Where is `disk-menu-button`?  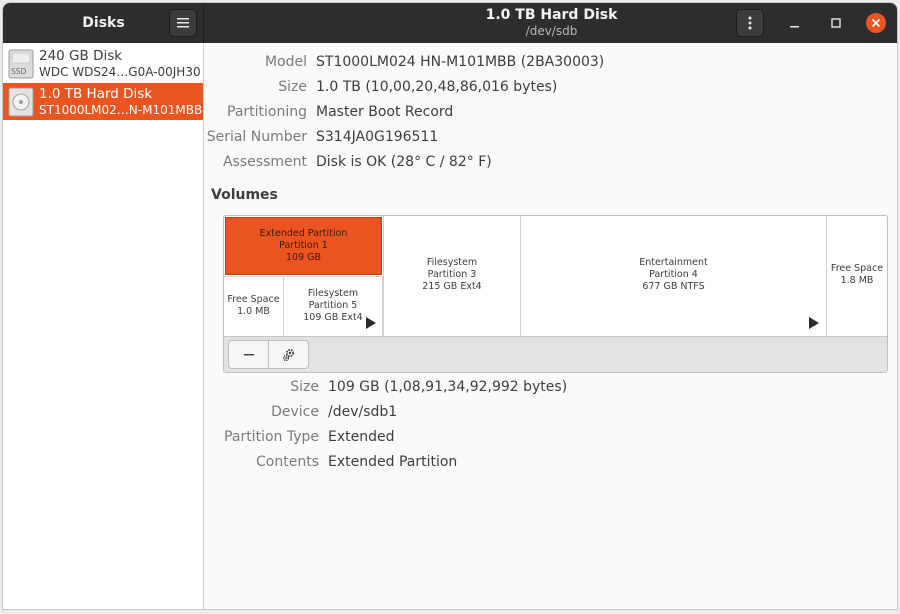
disk-menu-button is located at coordinates (750, 23).